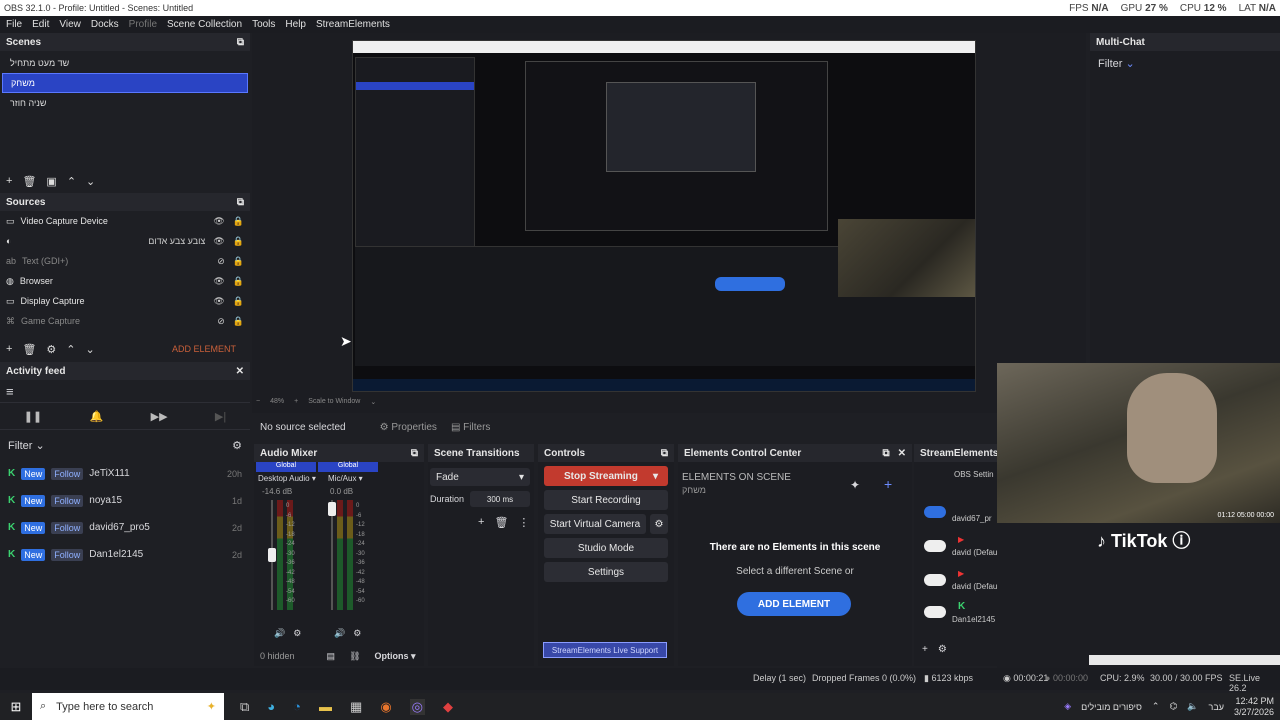 The width and height of the screenshot is (1280, 720). Describe the element at coordinates (271, 707) in the screenshot. I see `copilot-icon: ◕` at that location.